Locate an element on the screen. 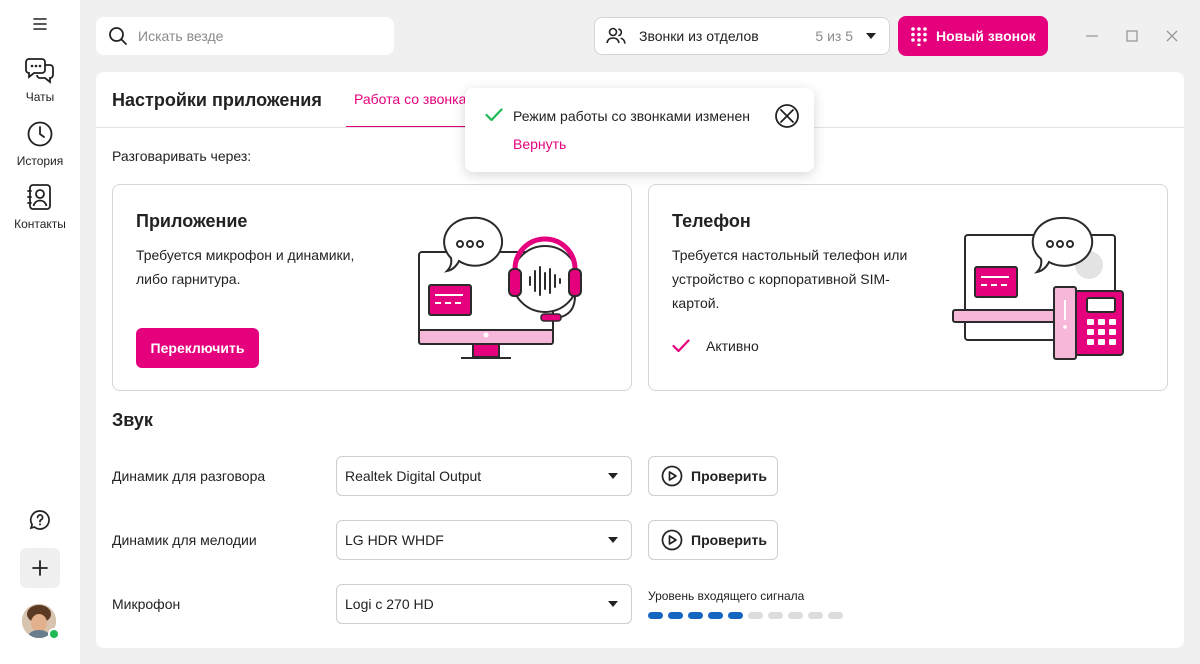  sidebar-item-label: Чаты is located at coordinates (40, 97).